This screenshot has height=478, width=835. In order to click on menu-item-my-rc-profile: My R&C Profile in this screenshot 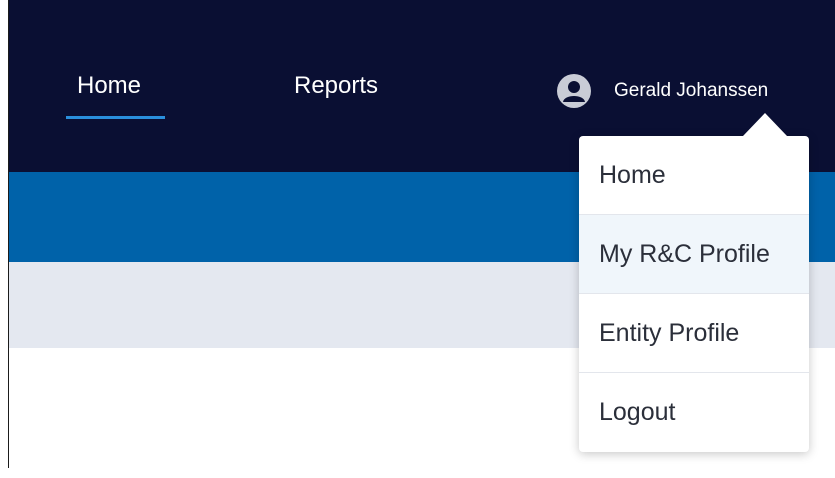, I will do `click(694, 254)`.